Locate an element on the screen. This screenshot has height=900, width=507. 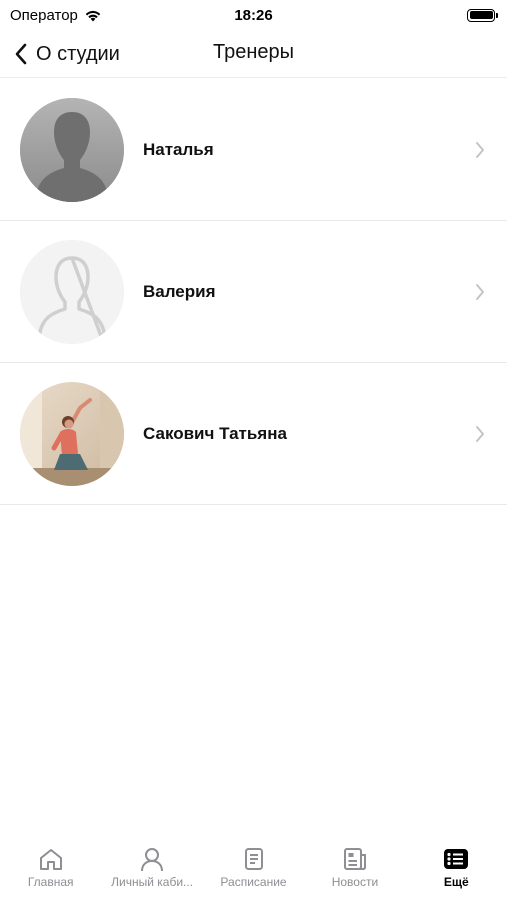
page-title: Тренеры is located at coordinates (253, 52).